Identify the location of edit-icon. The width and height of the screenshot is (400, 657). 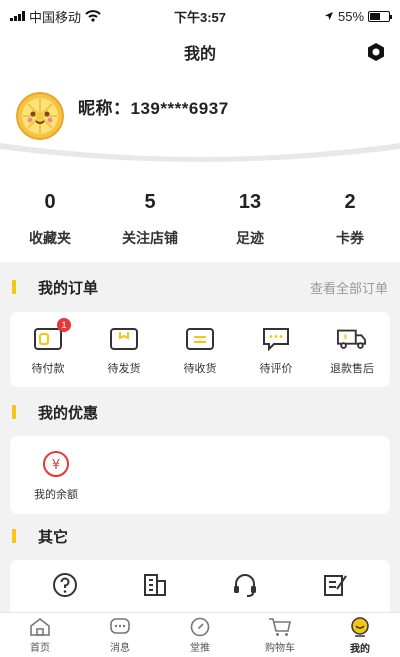
(335, 585).